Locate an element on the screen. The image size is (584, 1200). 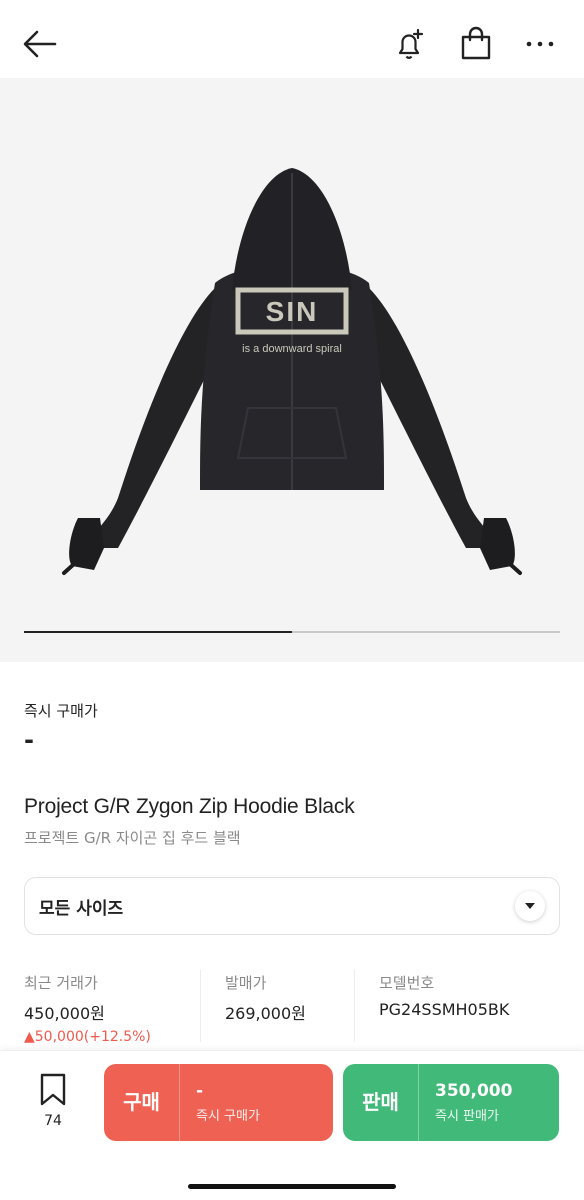
release-price-column: 발매가 269,000원 is located at coordinates (277, 1006).